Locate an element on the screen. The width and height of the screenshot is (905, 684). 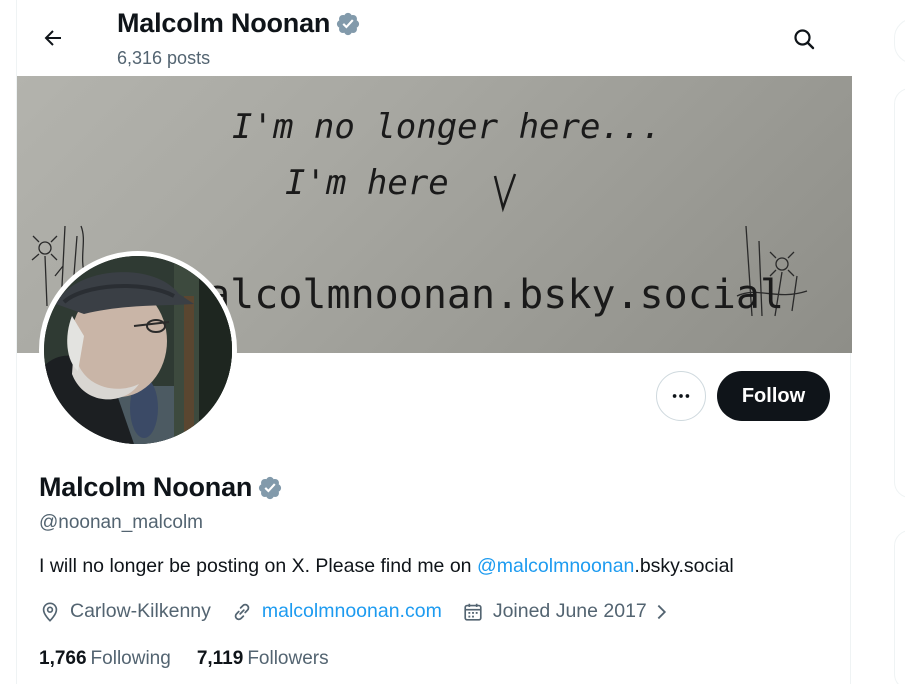
banner-line-3: malcolmnoonan.bsky.social is located at coordinates (483, 295).